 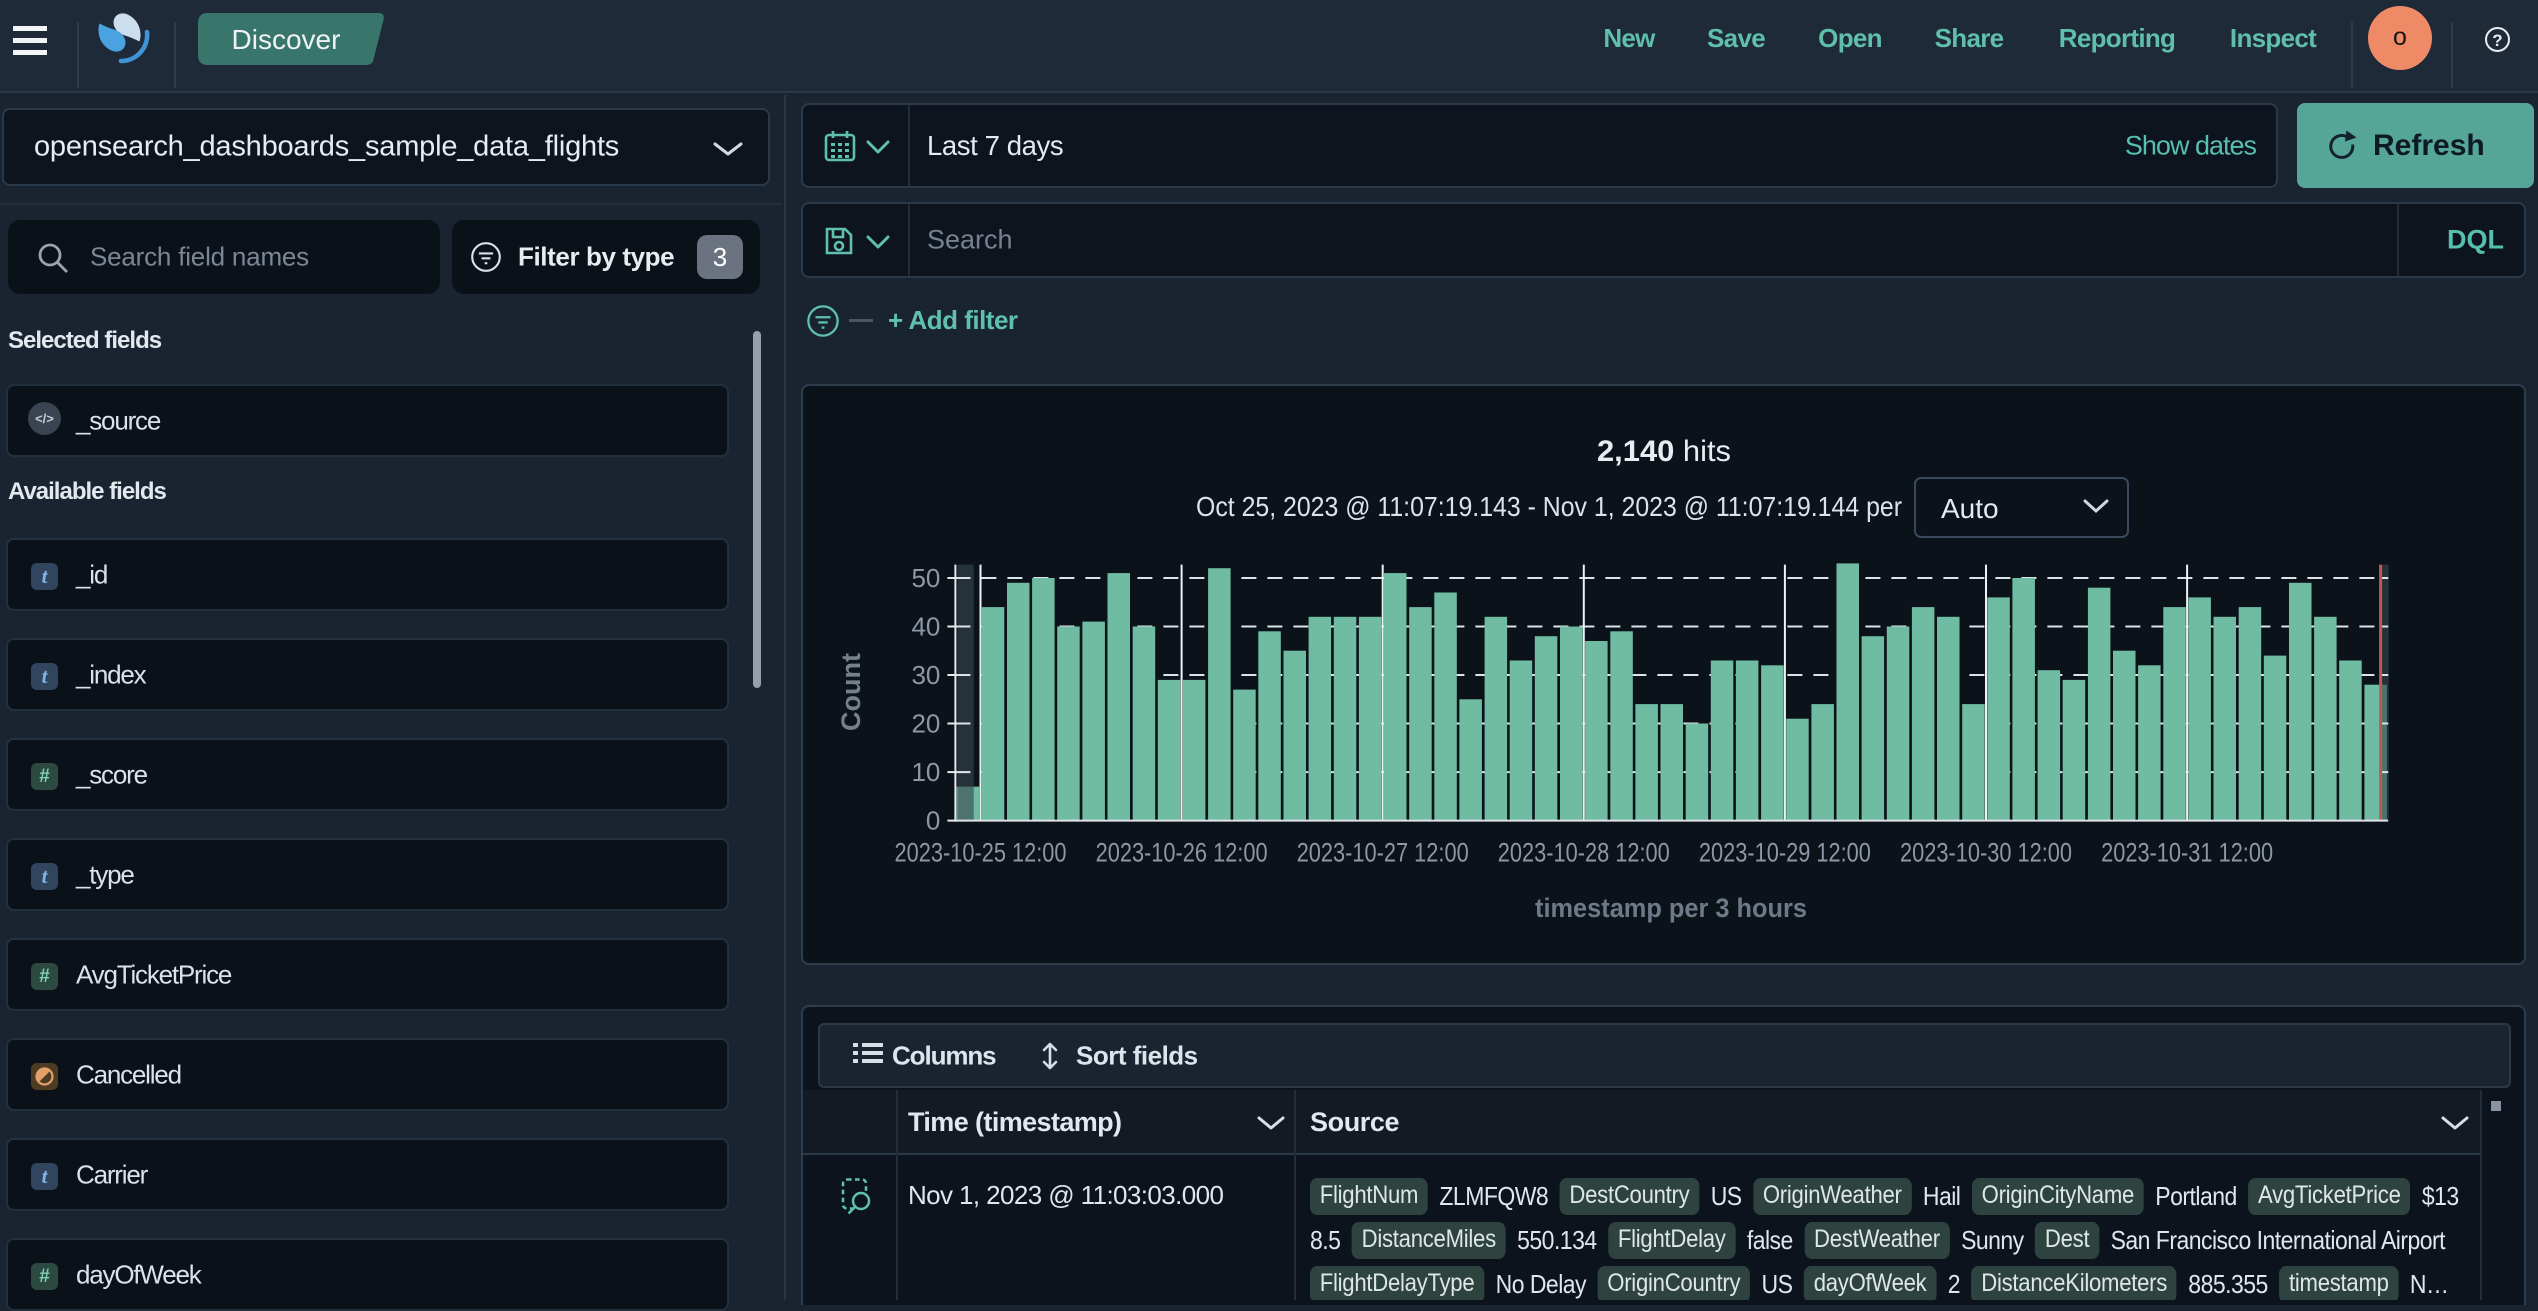 What do you see at coordinates (925, 627) in the screenshot?
I see `svg-text: 40` at bounding box center [925, 627].